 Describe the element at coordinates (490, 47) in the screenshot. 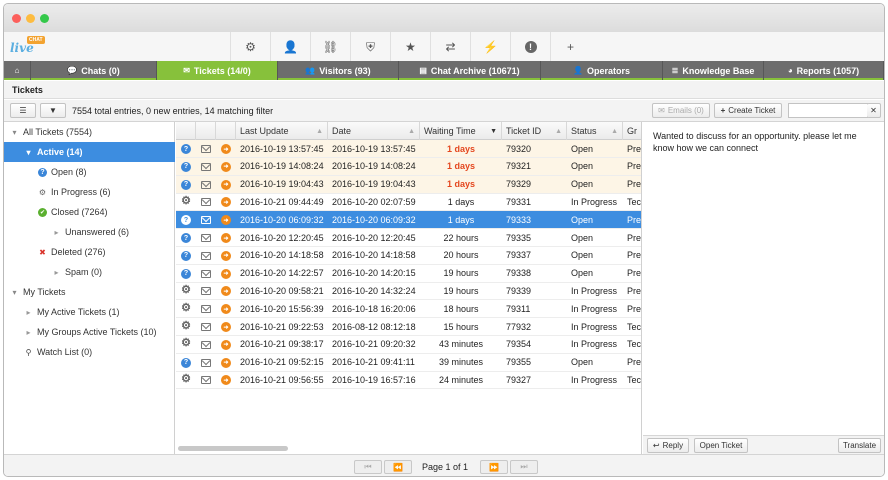

I see `bolt-toolbar-button: ⚡` at that location.